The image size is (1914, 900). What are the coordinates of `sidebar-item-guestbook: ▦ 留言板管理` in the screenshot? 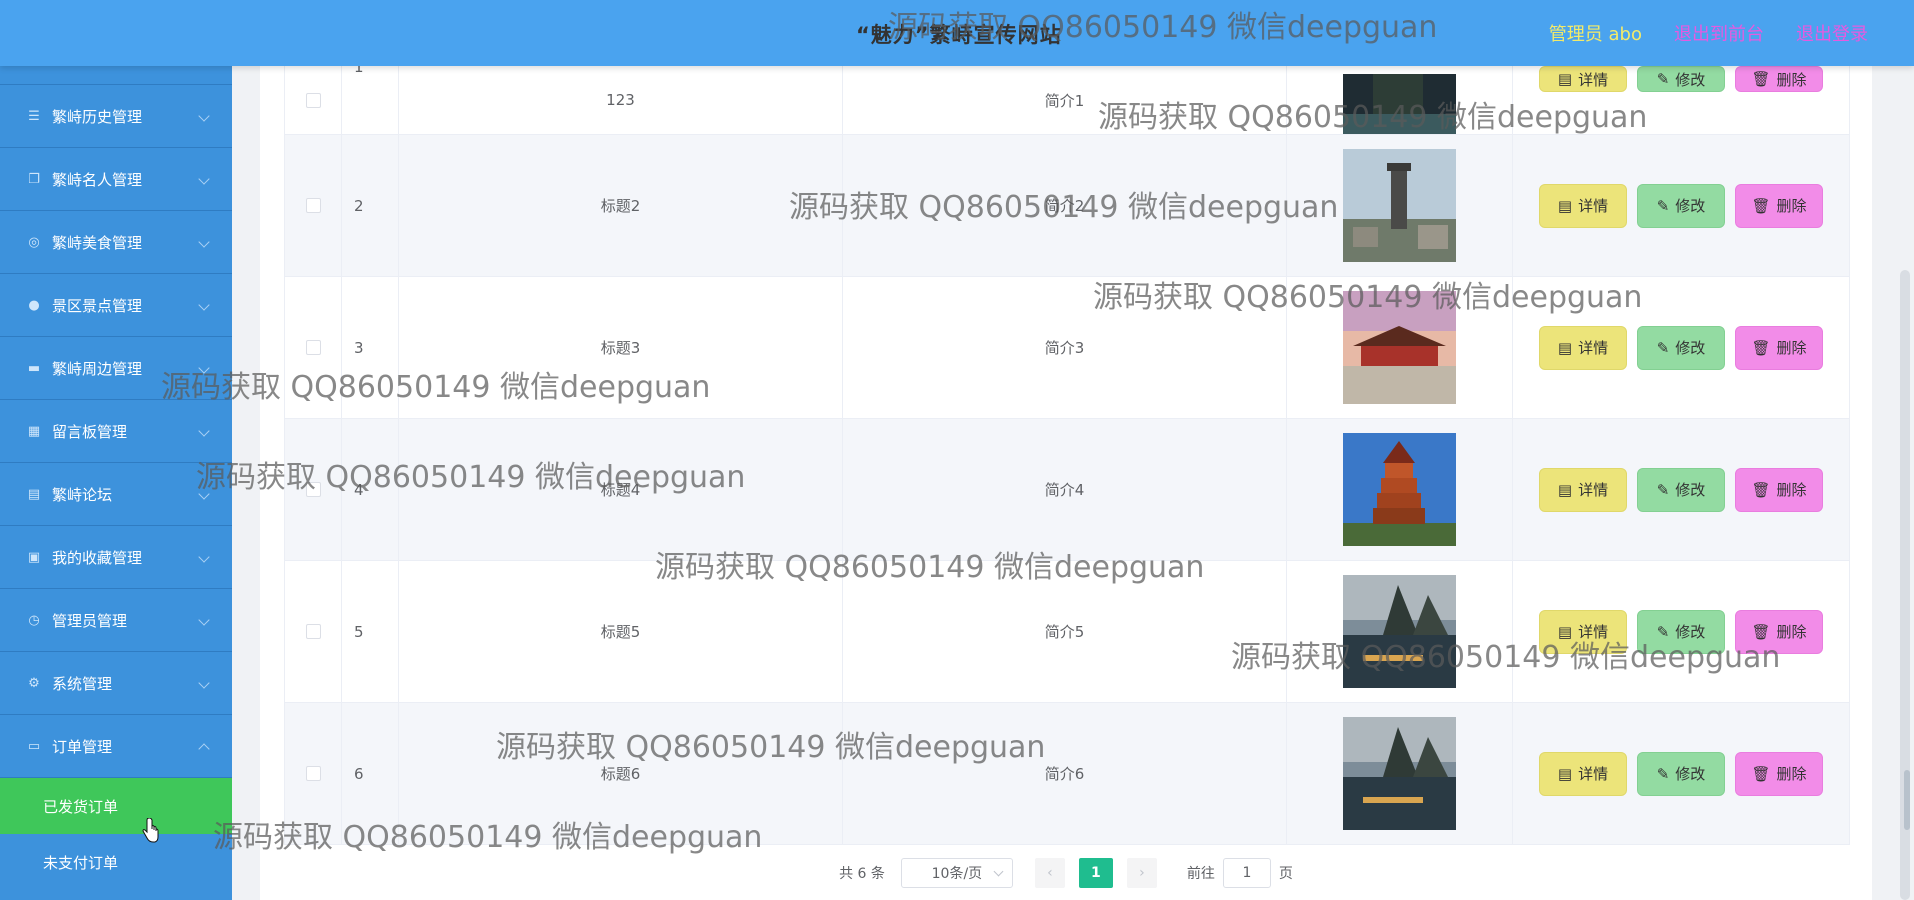 It's located at (116, 431).